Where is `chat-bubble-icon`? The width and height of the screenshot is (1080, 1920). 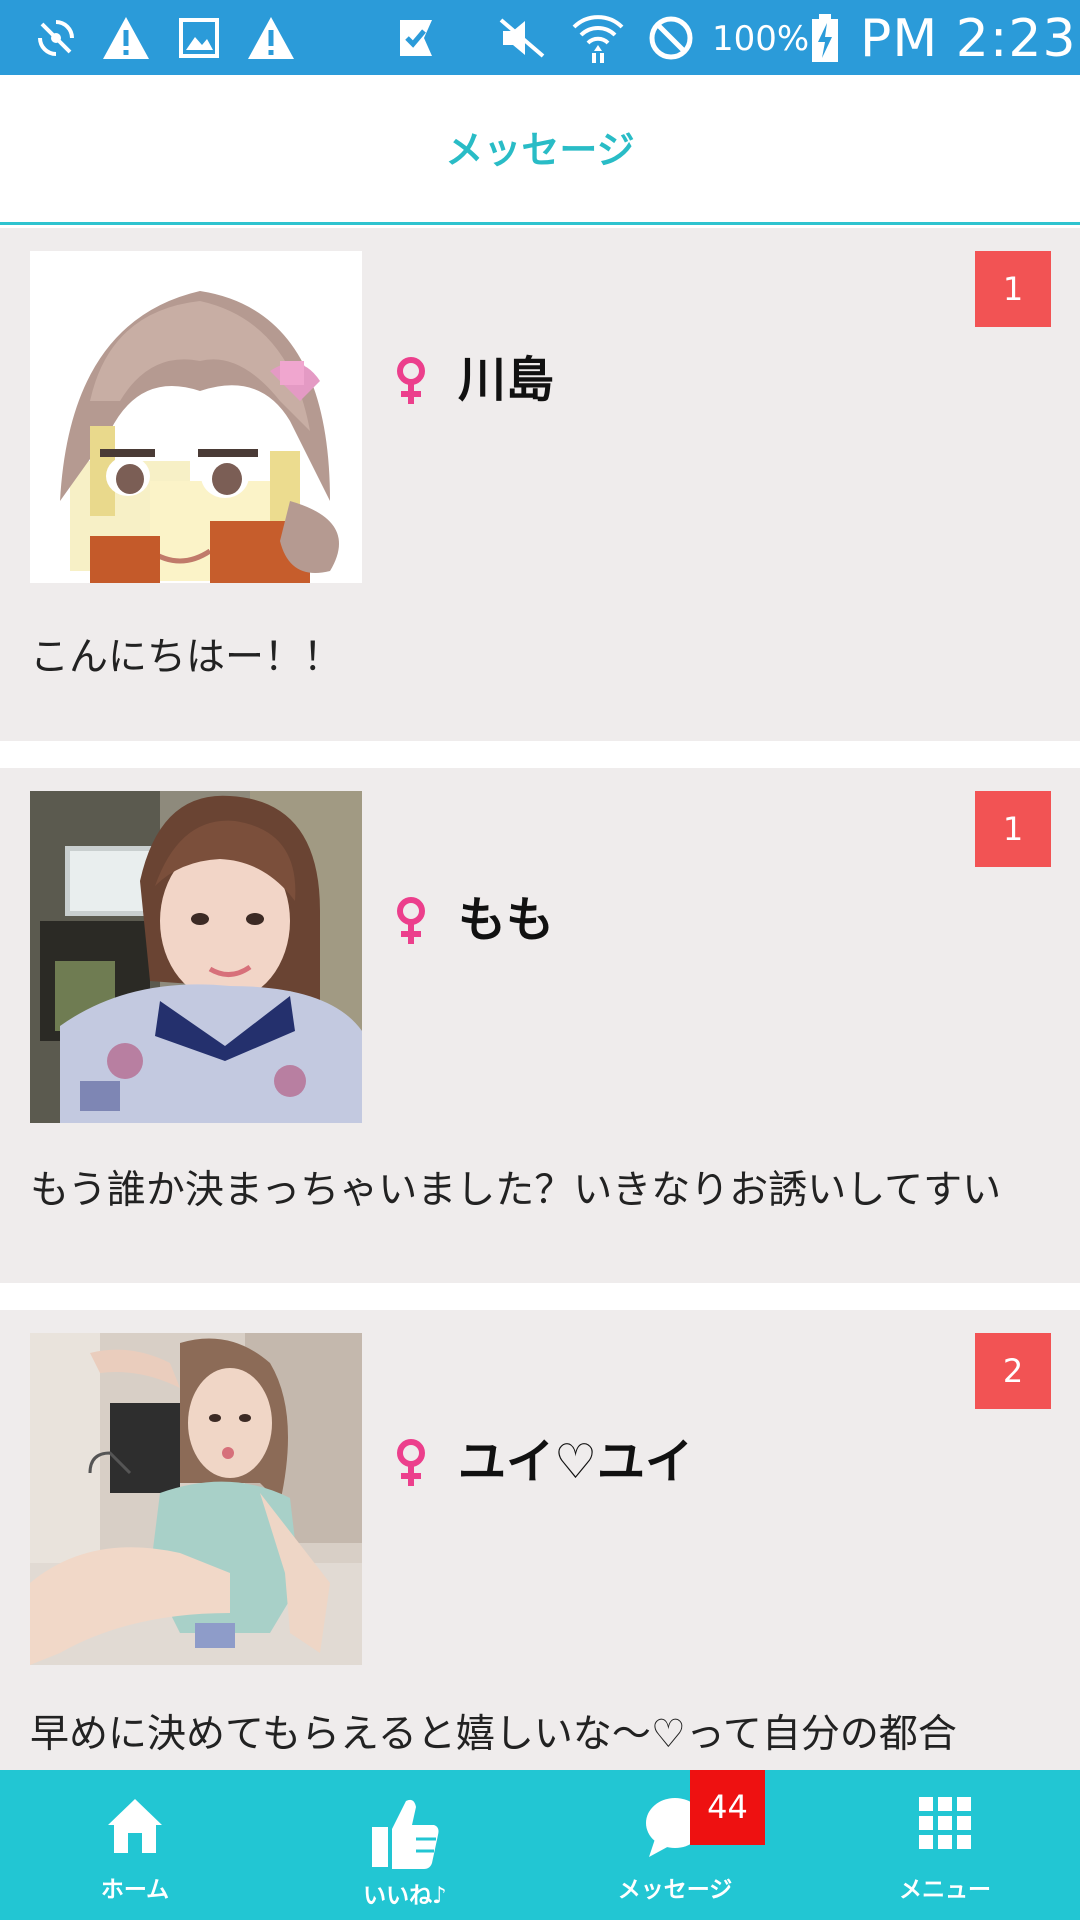 chat-bubble-icon is located at coordinates (675, 1830).